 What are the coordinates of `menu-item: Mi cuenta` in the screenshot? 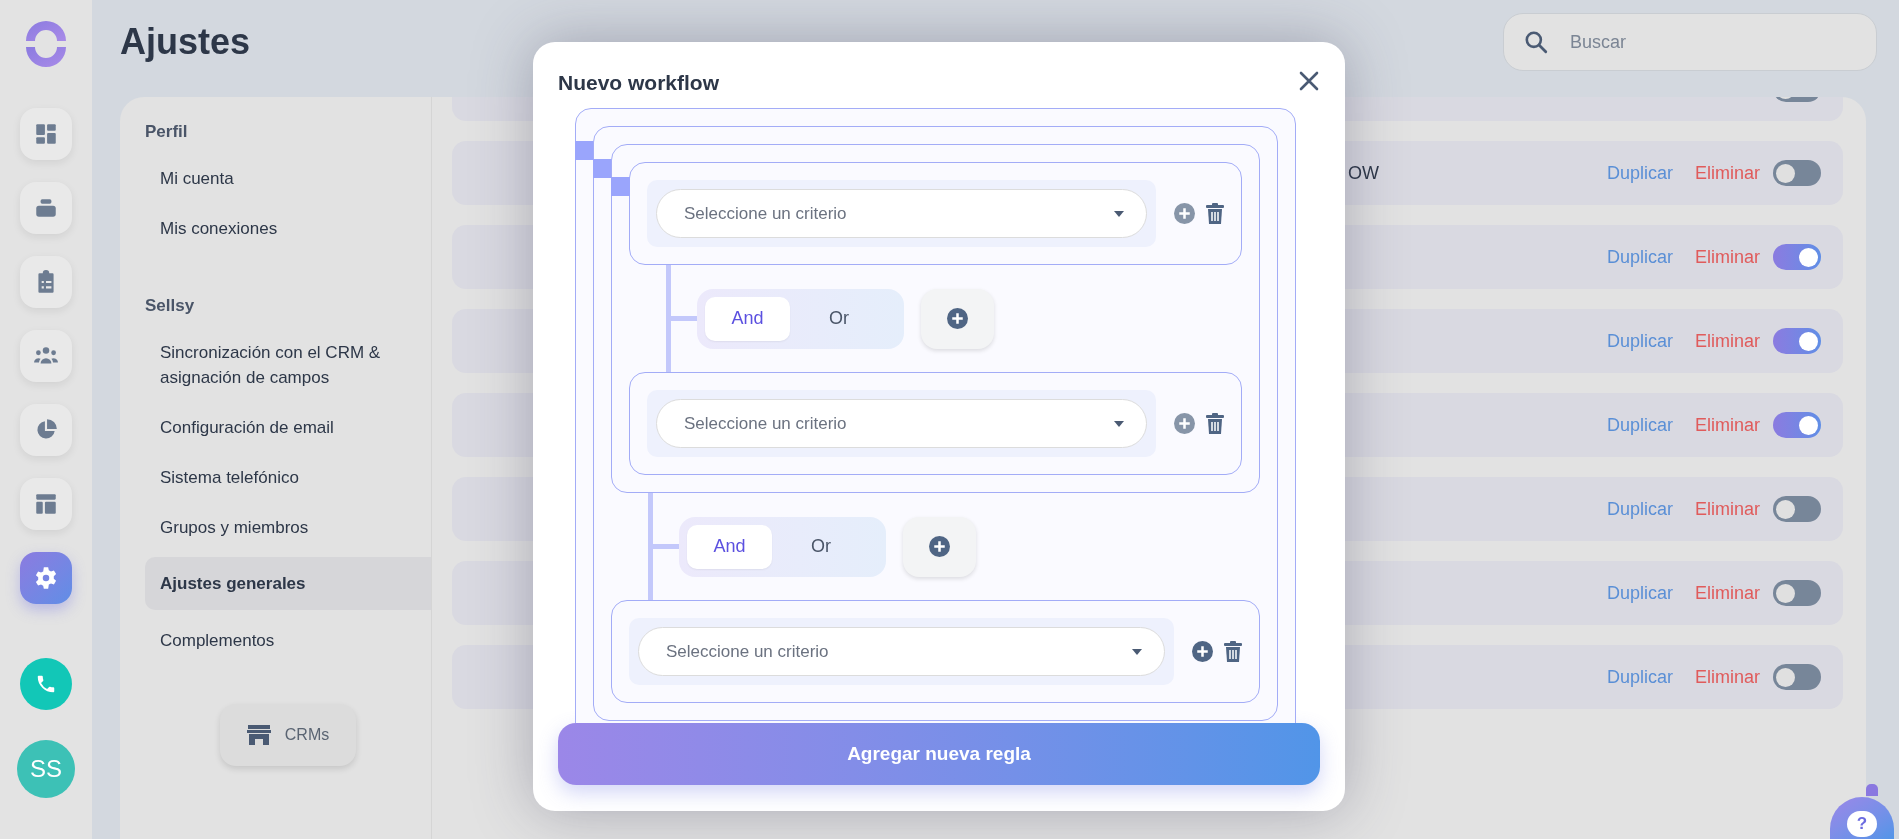 It's located at (288, 178).